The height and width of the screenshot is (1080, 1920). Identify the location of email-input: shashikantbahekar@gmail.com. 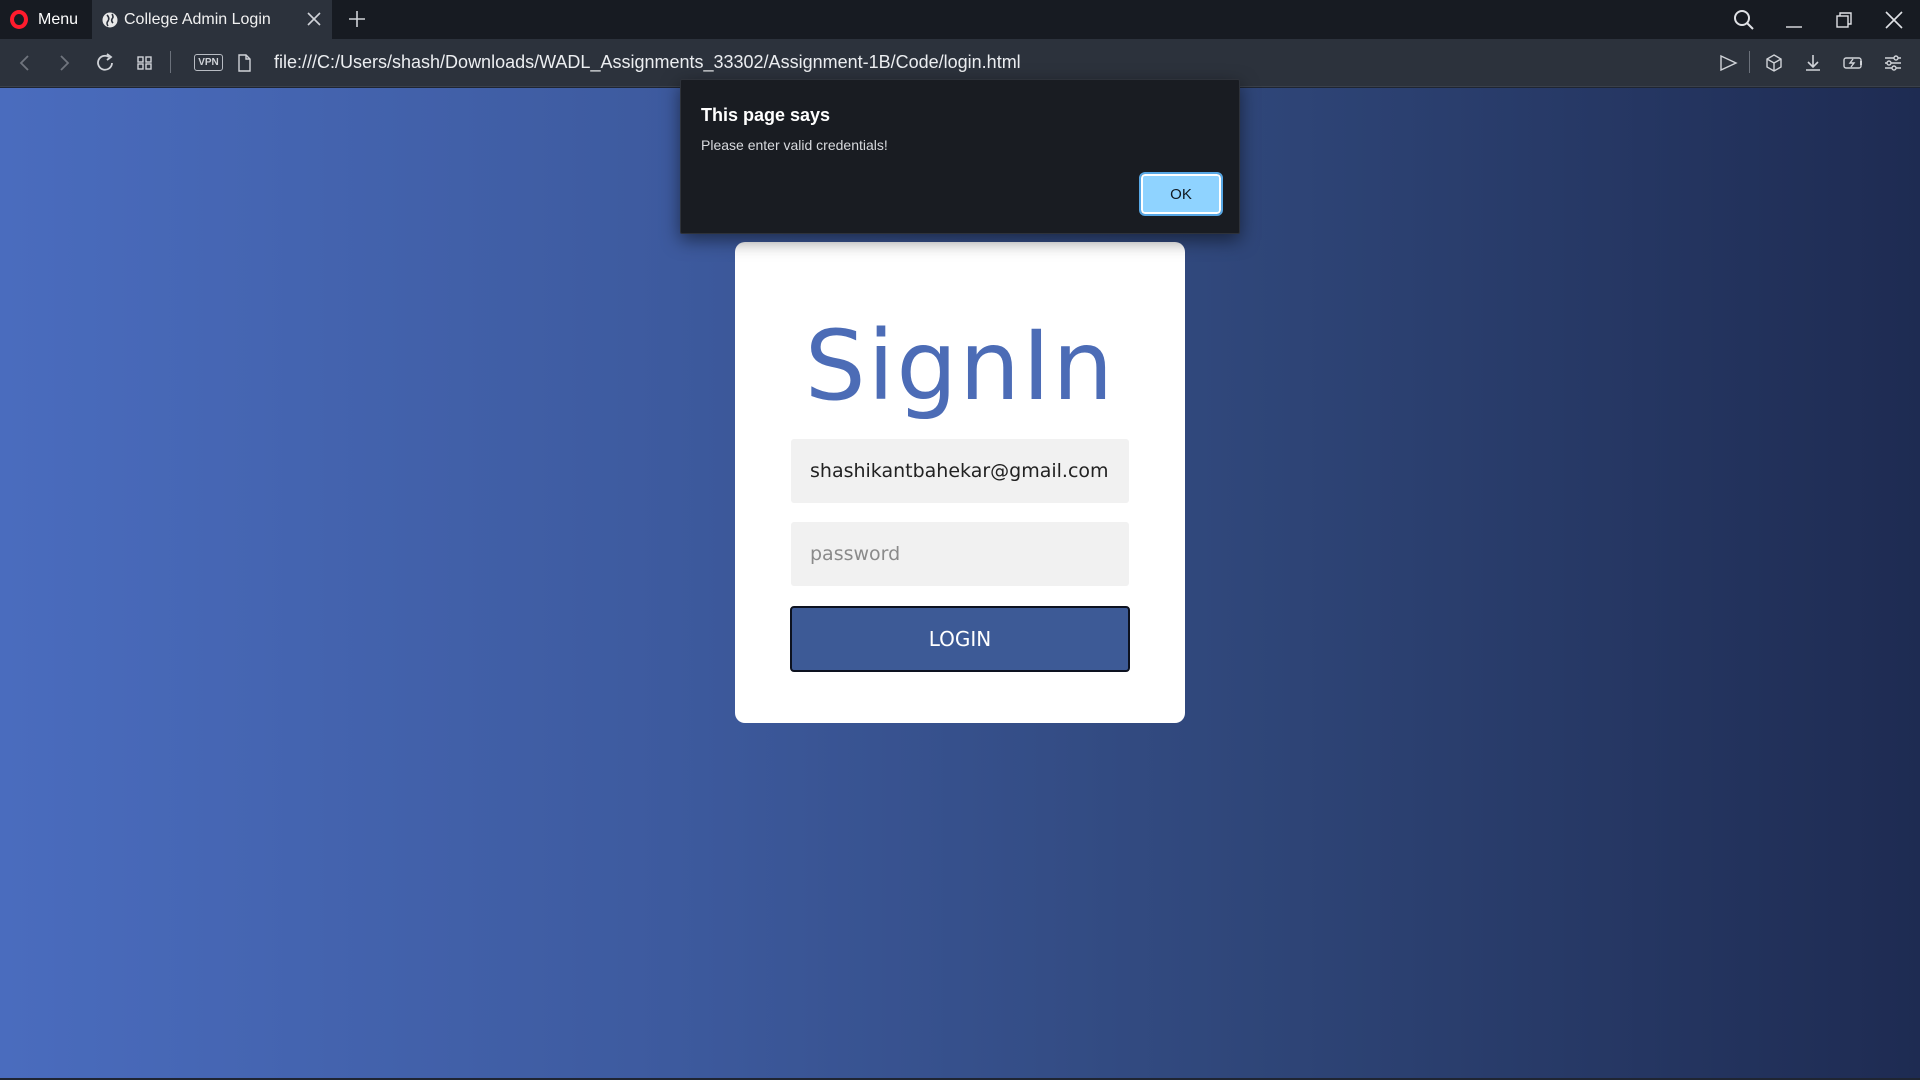
(960, 471).